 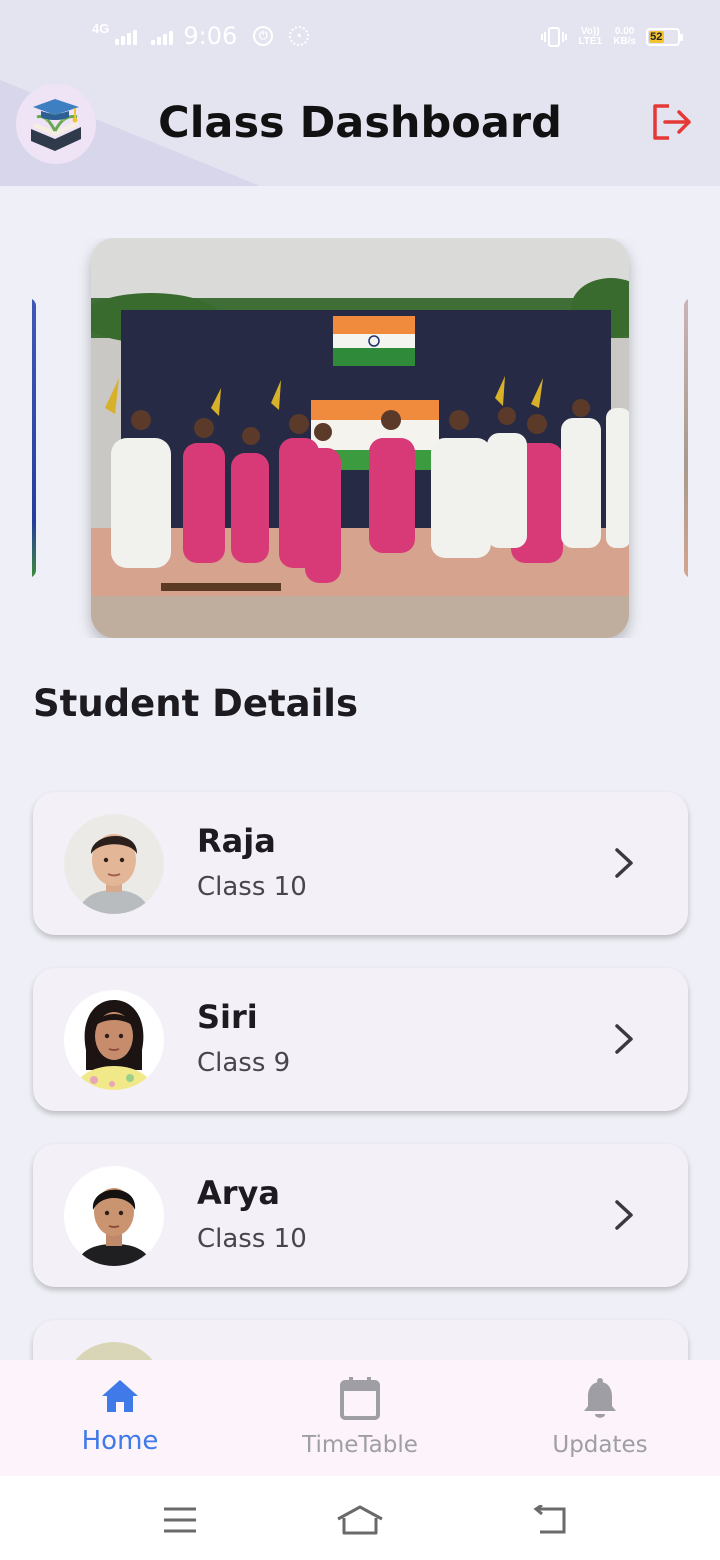 I want to click on battery-icon: 52, so click(x=664, y=37).